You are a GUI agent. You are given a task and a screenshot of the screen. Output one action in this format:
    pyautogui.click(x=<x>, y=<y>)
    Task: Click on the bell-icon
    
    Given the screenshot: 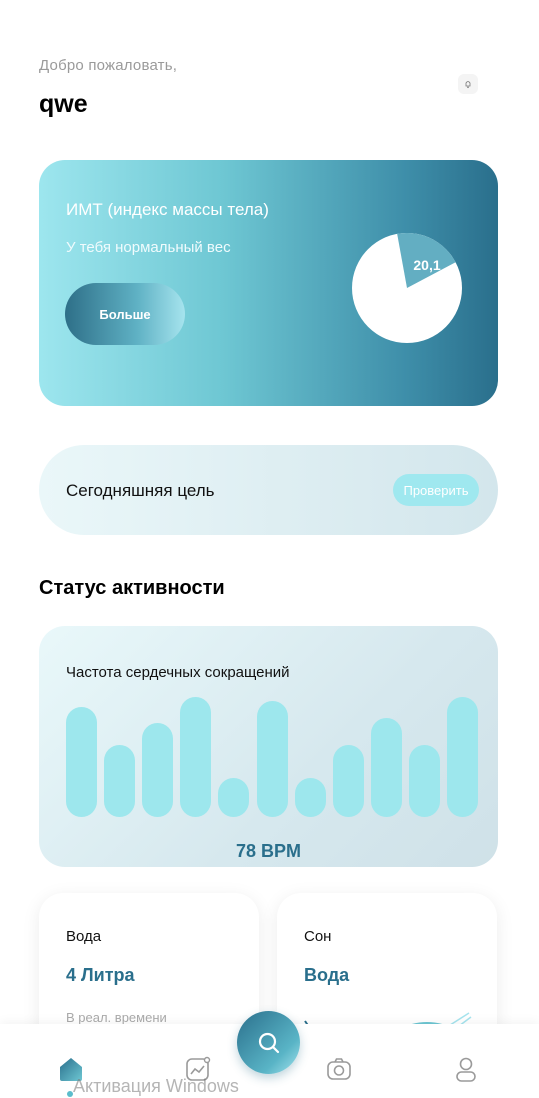 What is the action you would take?
    pyautogui.click(x=468, y=85)
    